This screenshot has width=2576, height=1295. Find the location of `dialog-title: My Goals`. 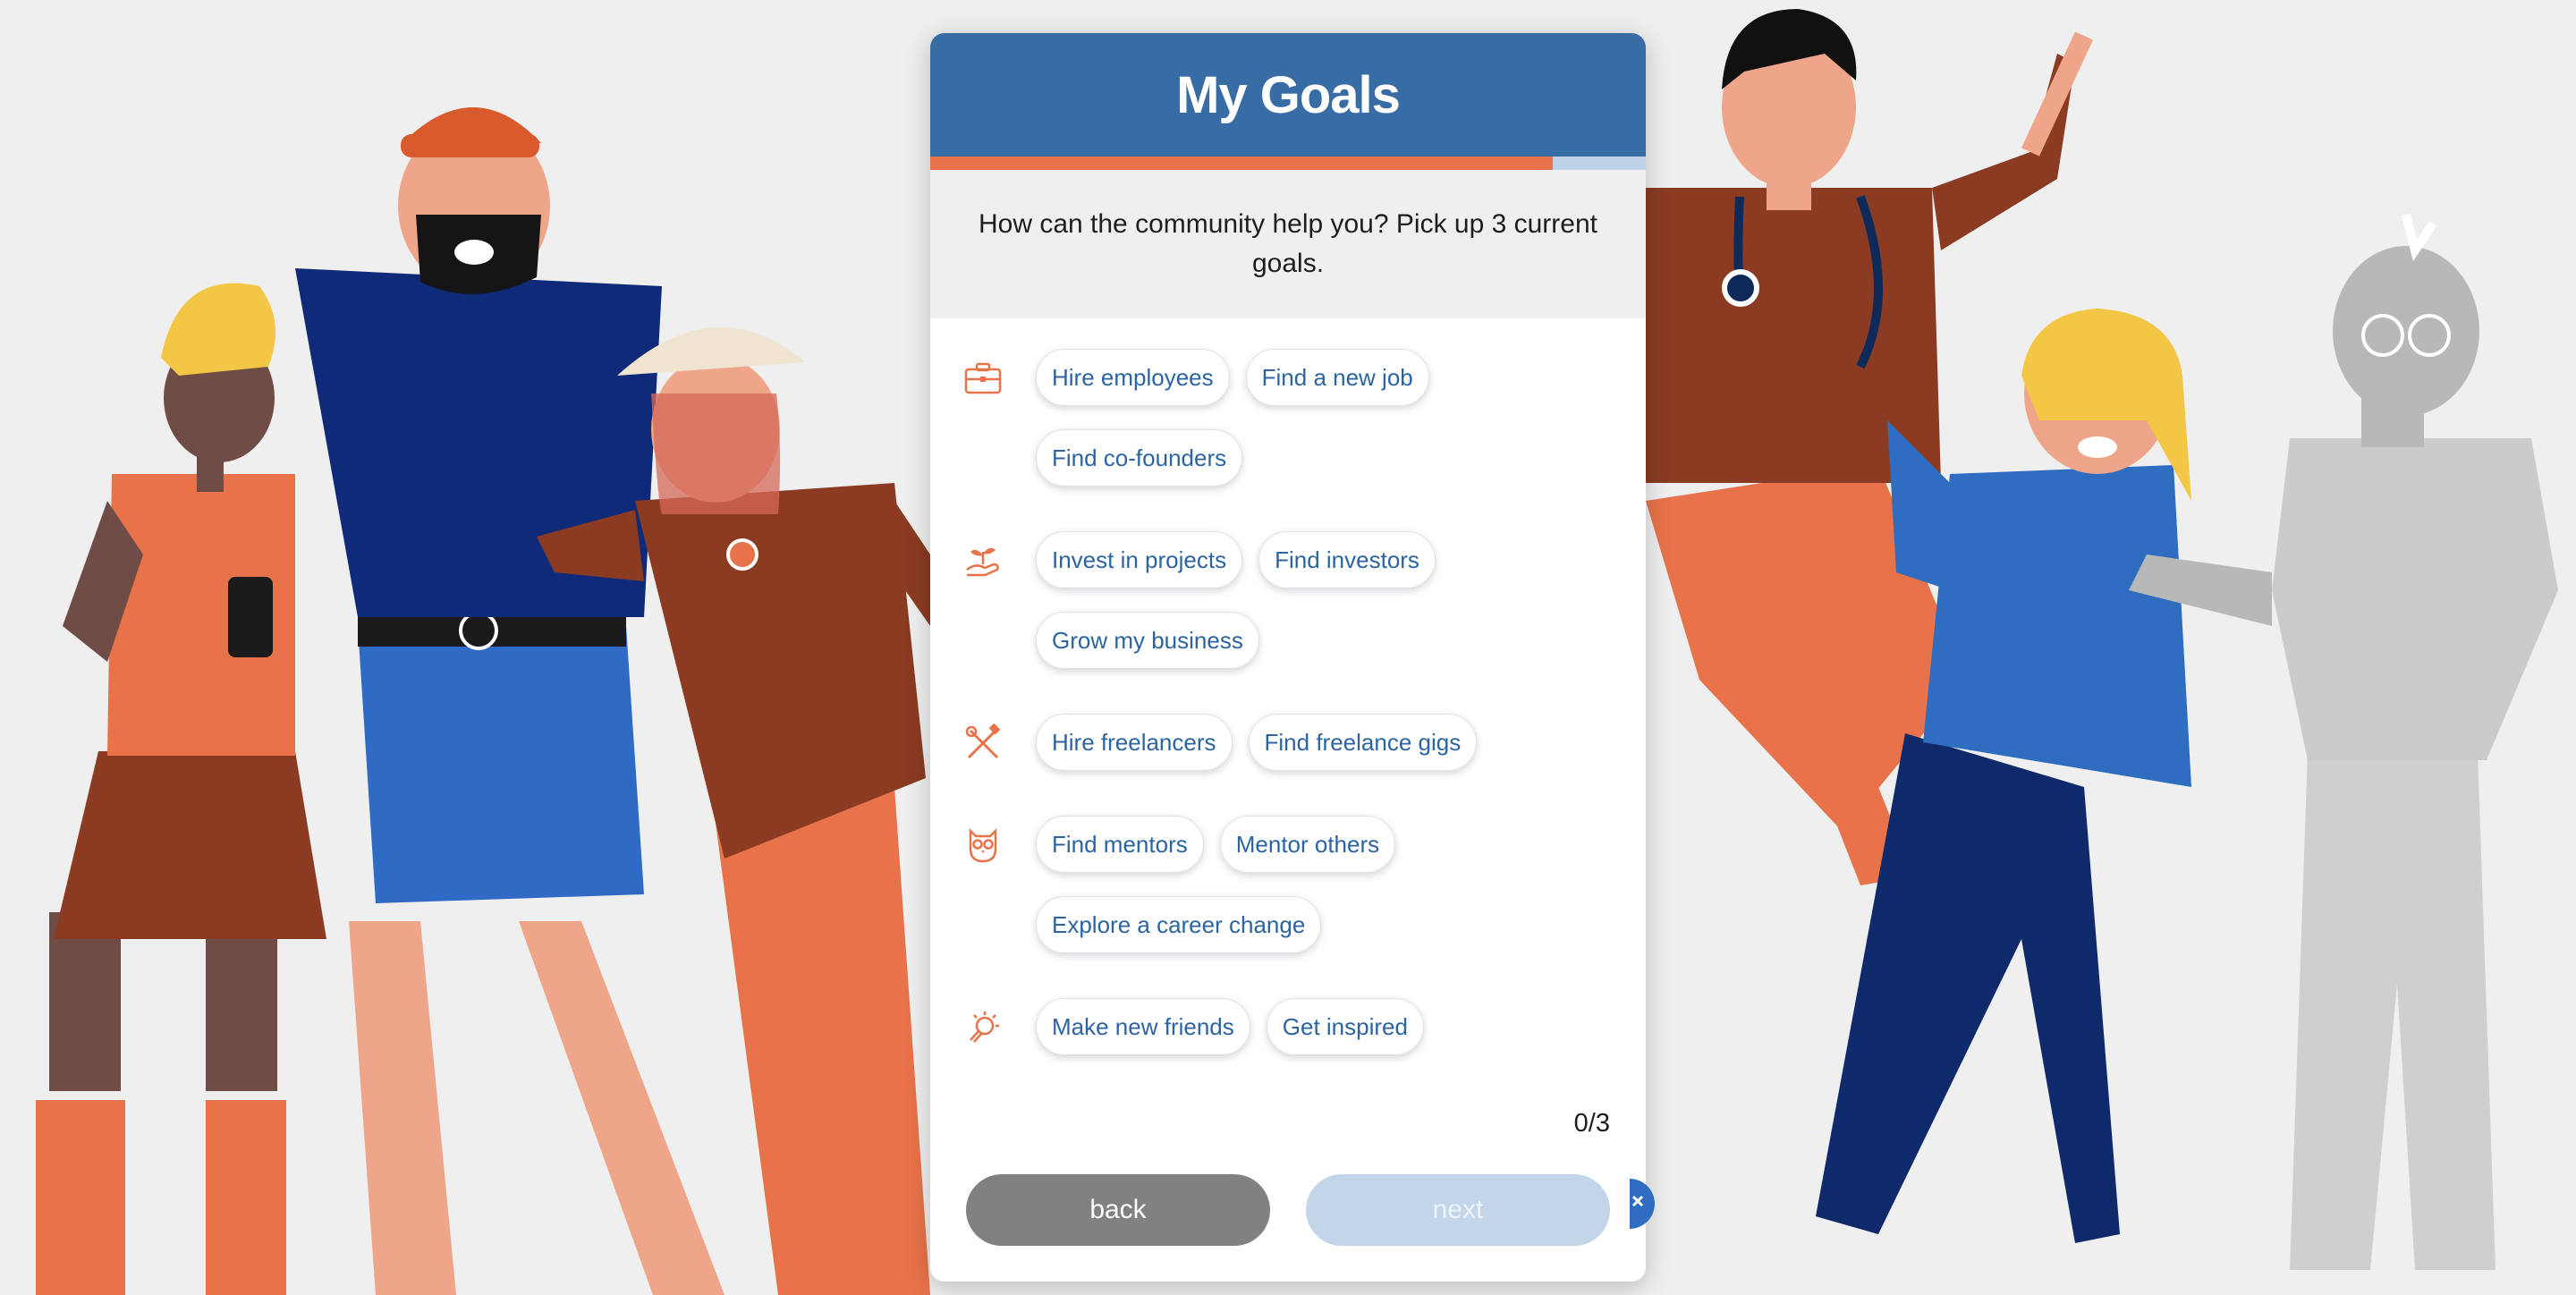

dialog-title: My Goals is located at coordinates (1288, 94).